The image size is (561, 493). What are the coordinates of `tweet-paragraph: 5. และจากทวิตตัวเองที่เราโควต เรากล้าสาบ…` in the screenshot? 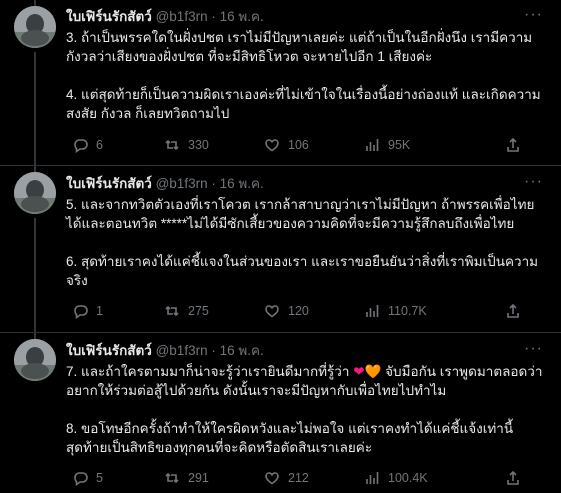 It's located at (300, 214).